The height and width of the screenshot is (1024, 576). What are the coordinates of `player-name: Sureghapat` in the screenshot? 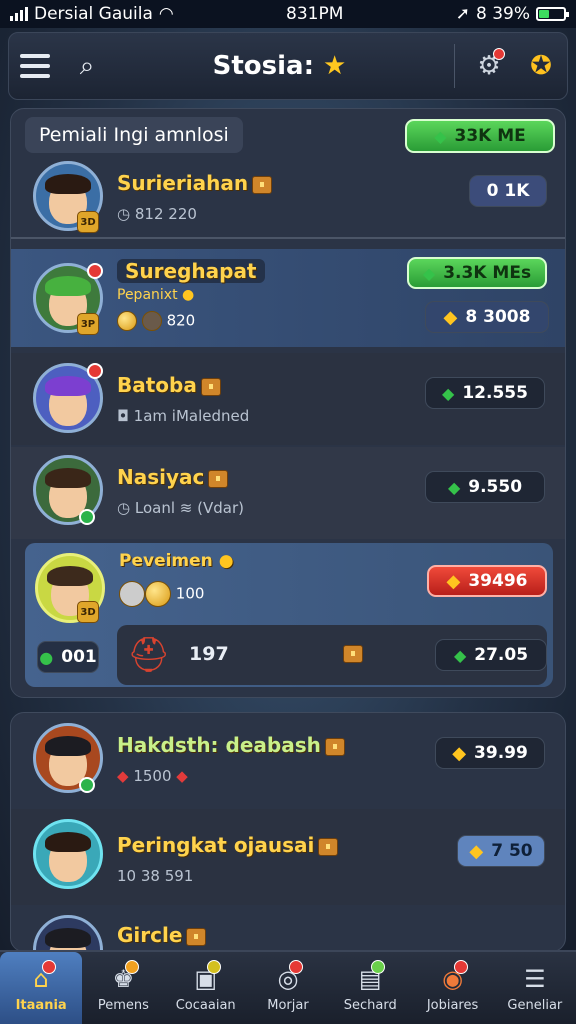 It's located at (191, 271).